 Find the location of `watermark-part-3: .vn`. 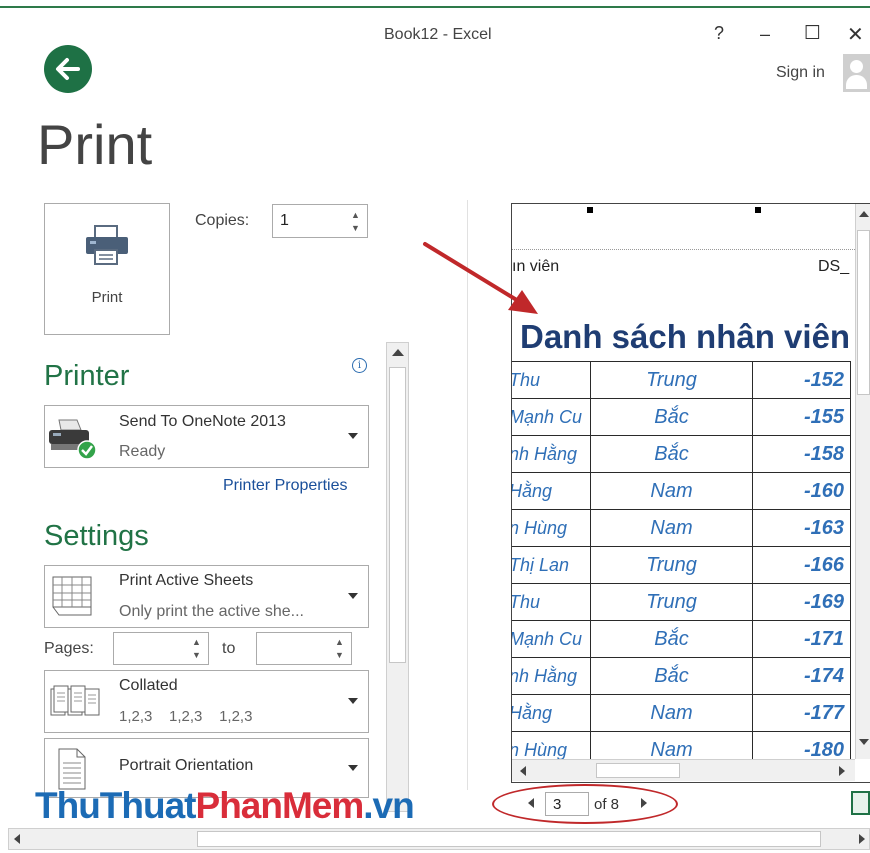

watermark-part-3: .vn is located at coordinates (388, 805).